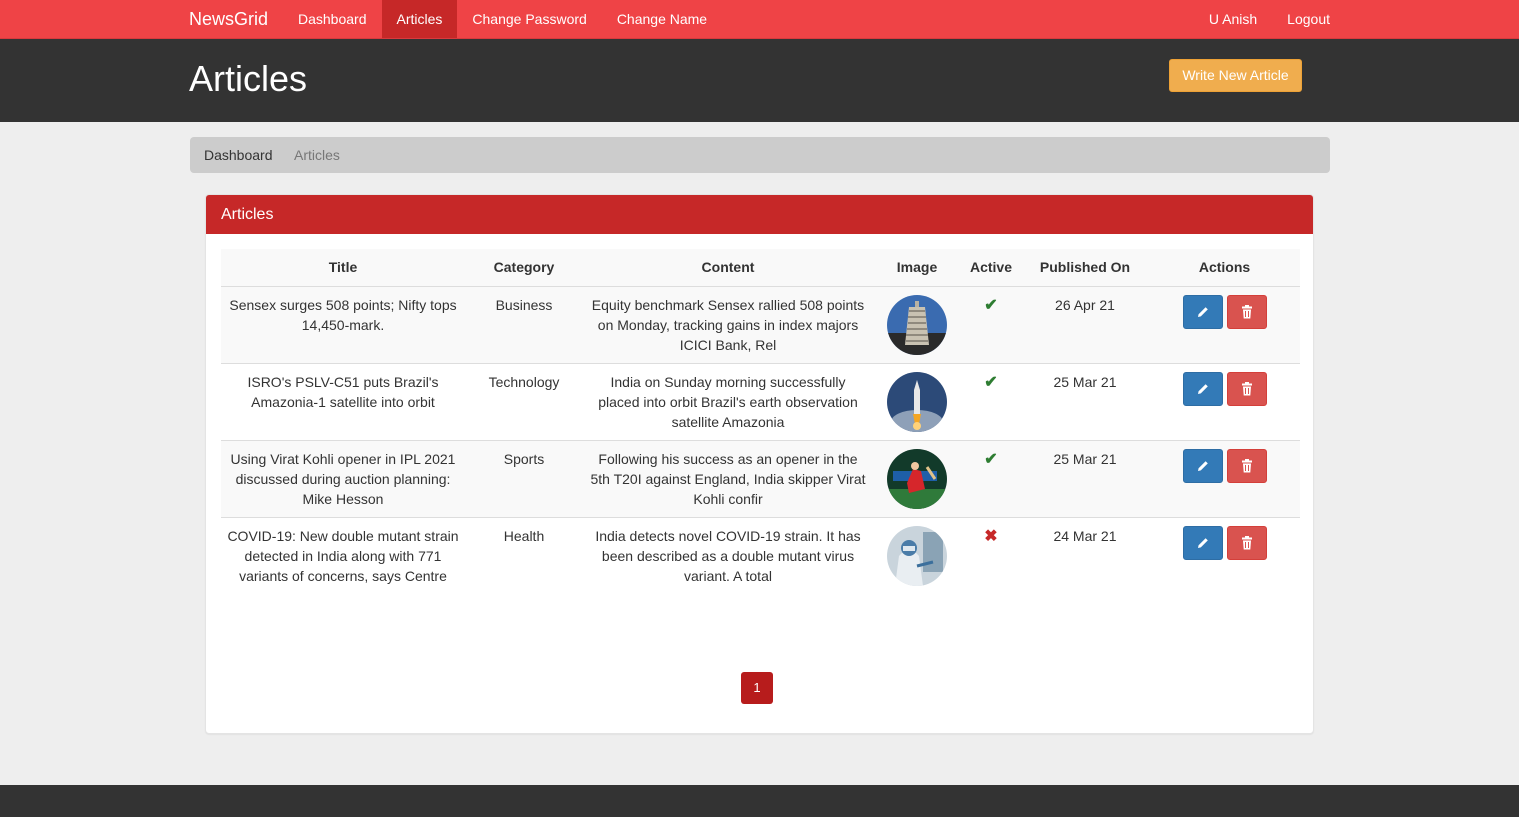  Describe the element at coordinates (228, 19) in the screenshot. I see `brand-logo: NewsGrid` at that location.